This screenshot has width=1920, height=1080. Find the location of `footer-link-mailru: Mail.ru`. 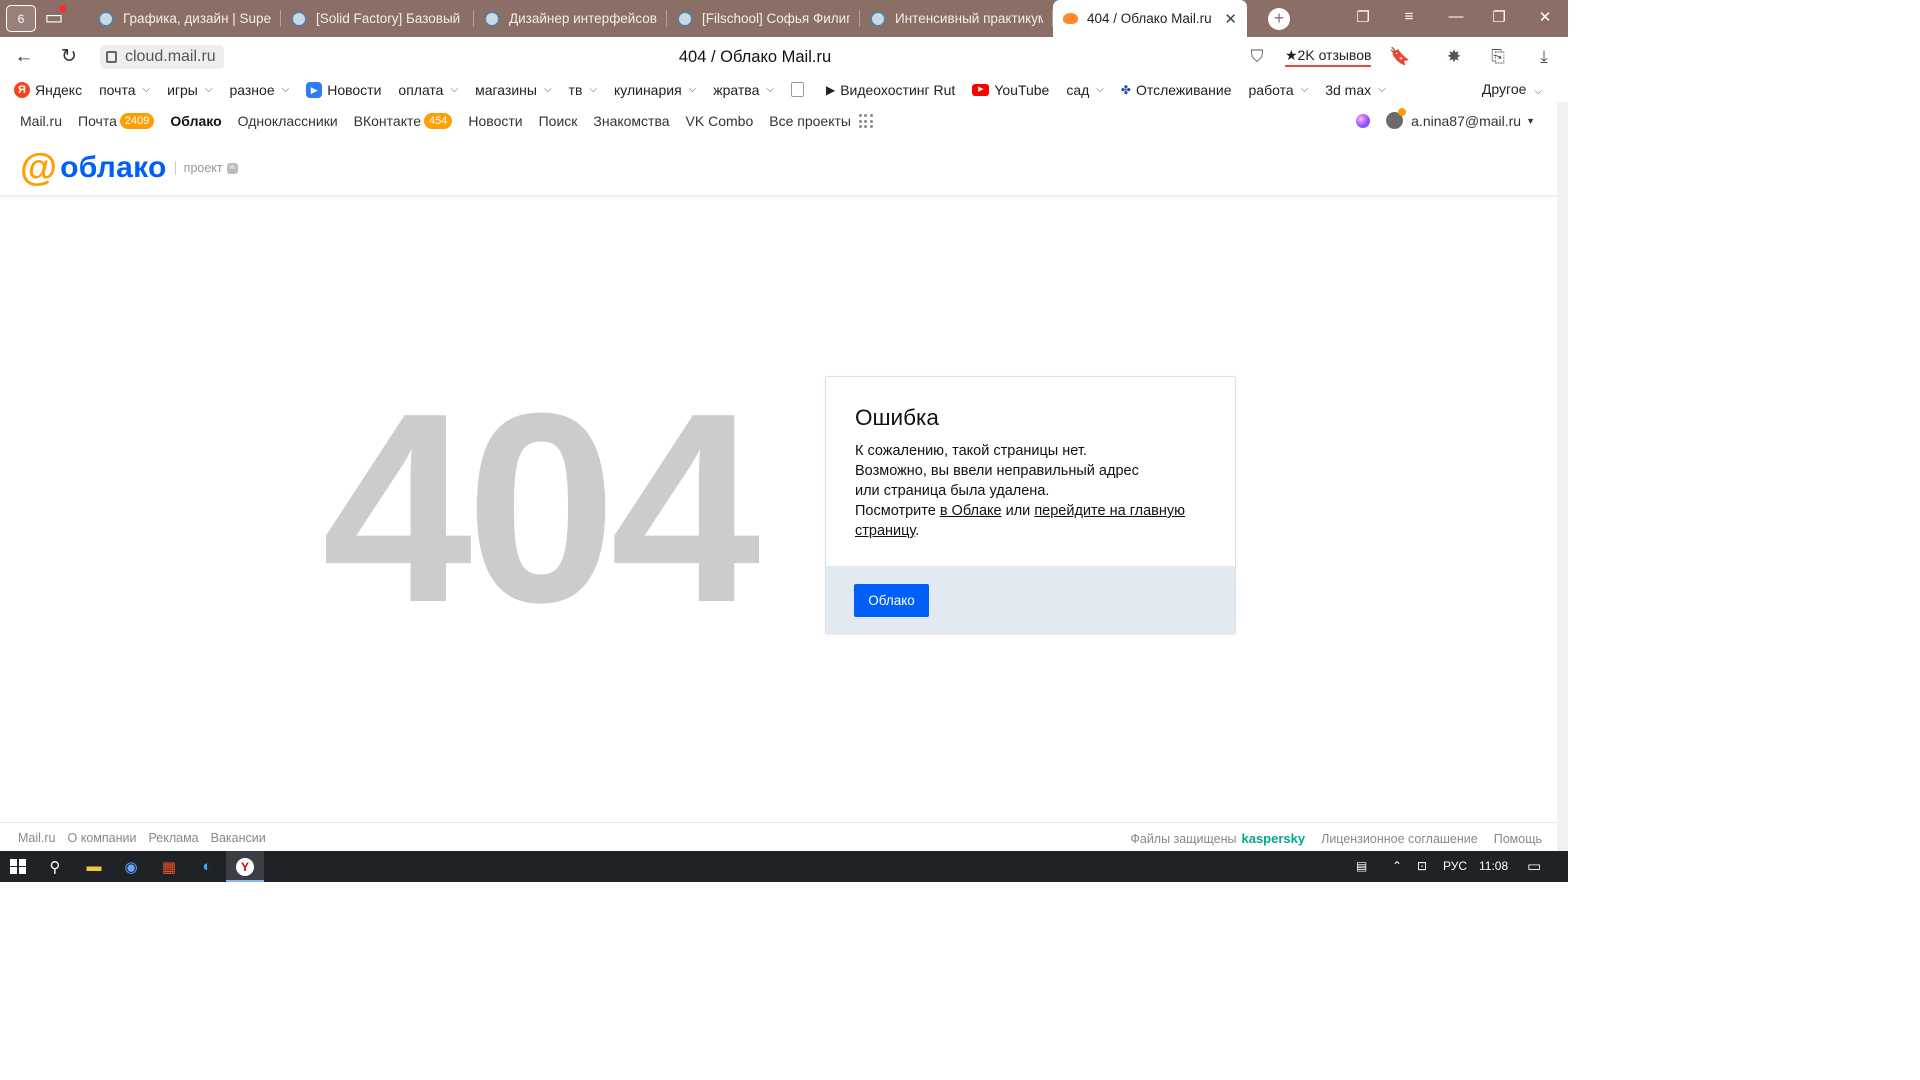

footer-link-mailru: Mail.ru is located at coordinates (37, 838).